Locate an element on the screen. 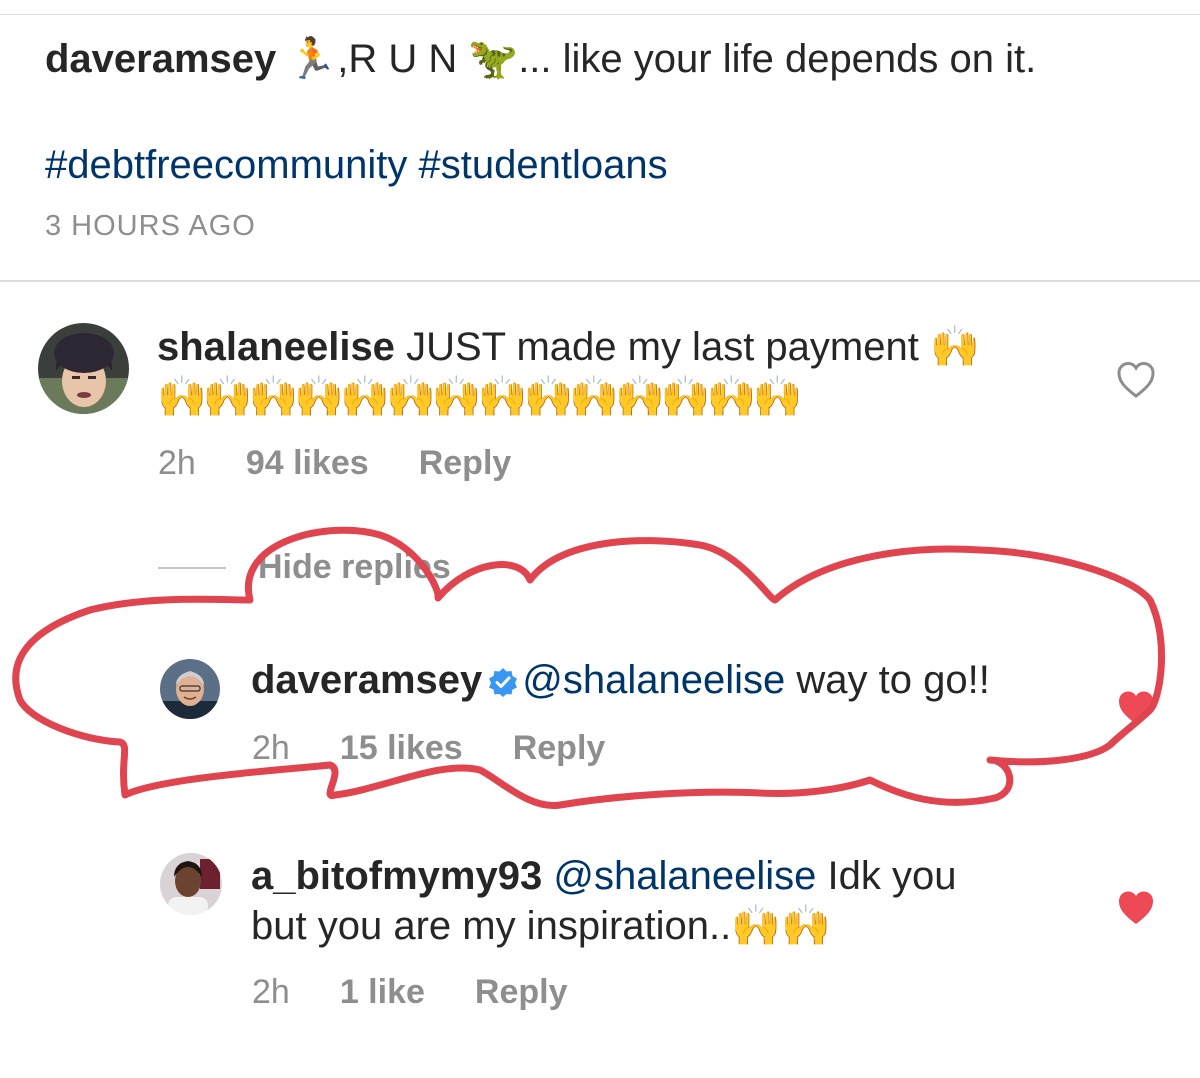 This screenshot has height=1078, width=1200. caption-text: ... like your life depends on it. is located at coordinates (777, 59).